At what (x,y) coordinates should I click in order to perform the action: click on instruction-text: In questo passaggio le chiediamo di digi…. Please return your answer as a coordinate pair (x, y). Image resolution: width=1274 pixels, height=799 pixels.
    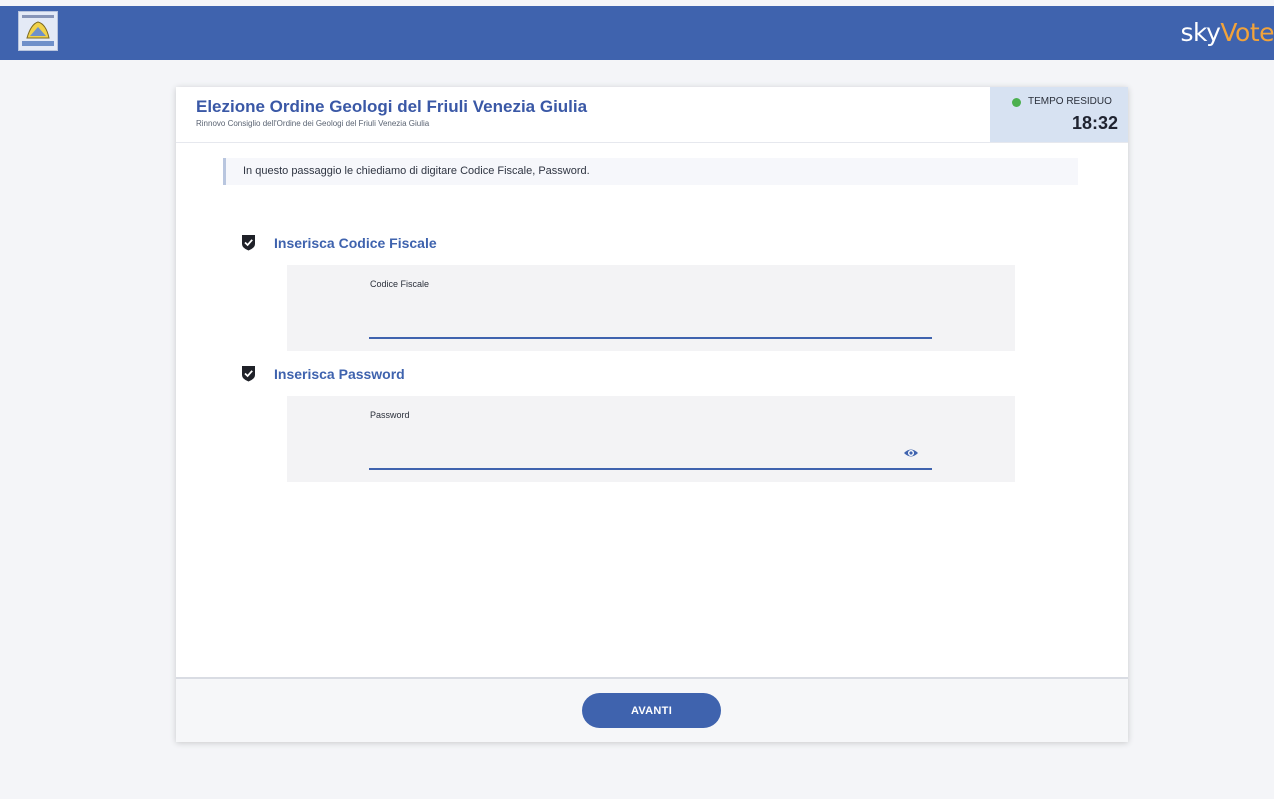
    Looking at the image, I should click on (416, 171).